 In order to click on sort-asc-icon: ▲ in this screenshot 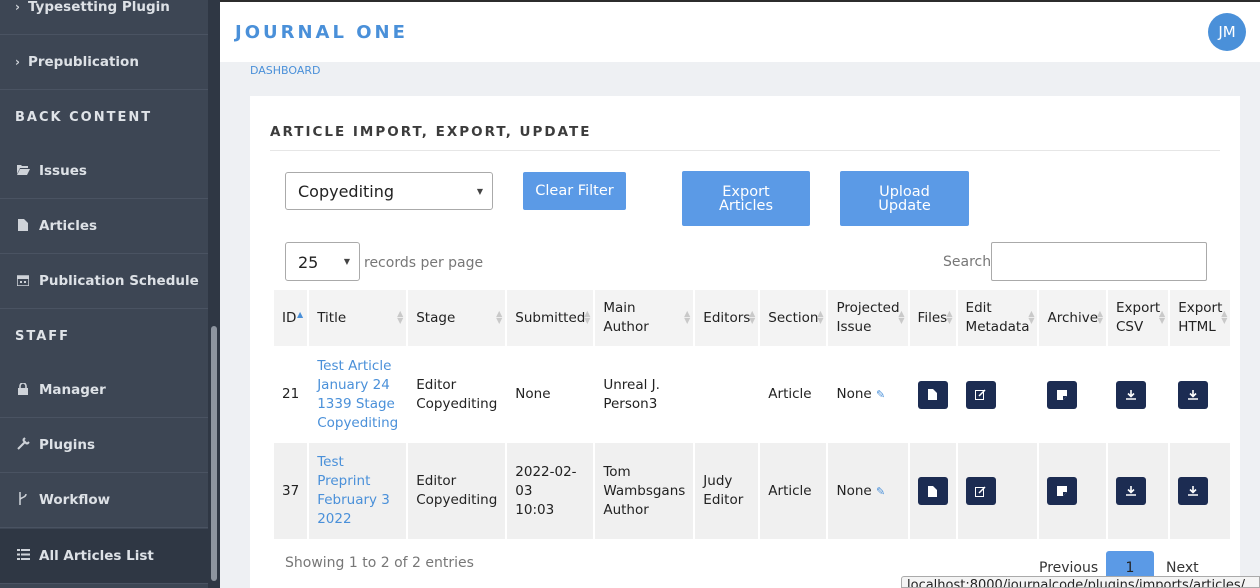, I will do `click(300, 314)`.